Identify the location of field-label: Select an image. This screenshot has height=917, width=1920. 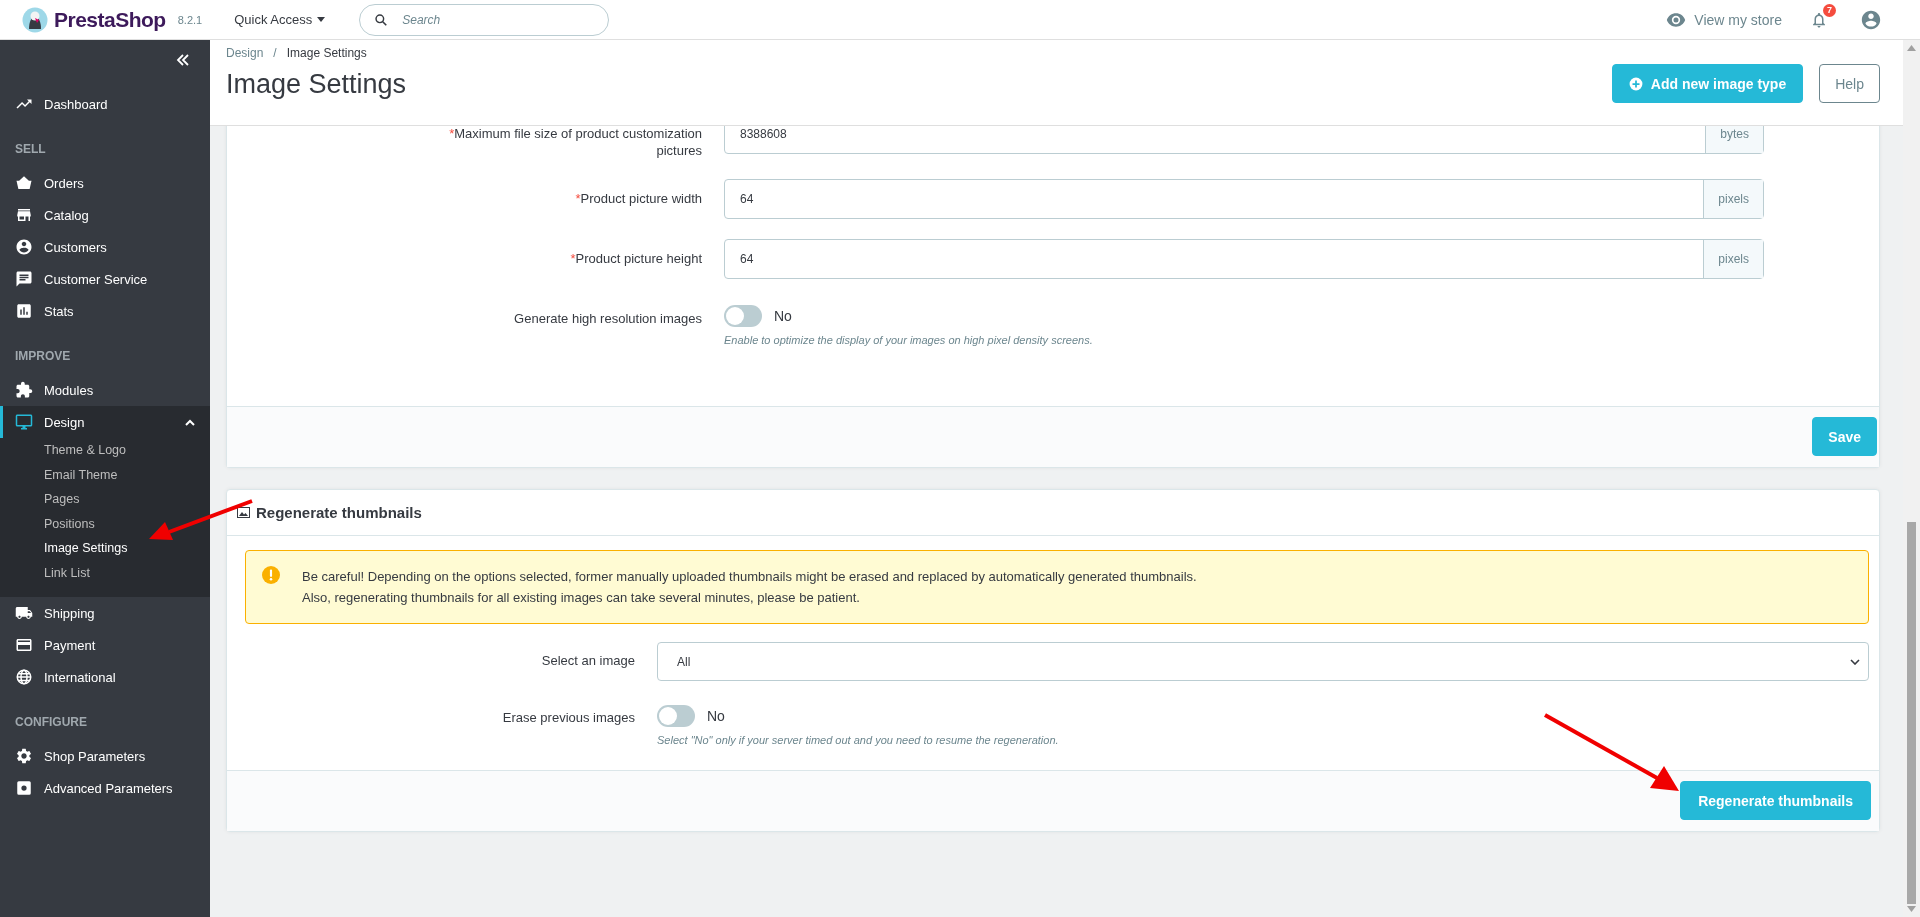
(587, 661).